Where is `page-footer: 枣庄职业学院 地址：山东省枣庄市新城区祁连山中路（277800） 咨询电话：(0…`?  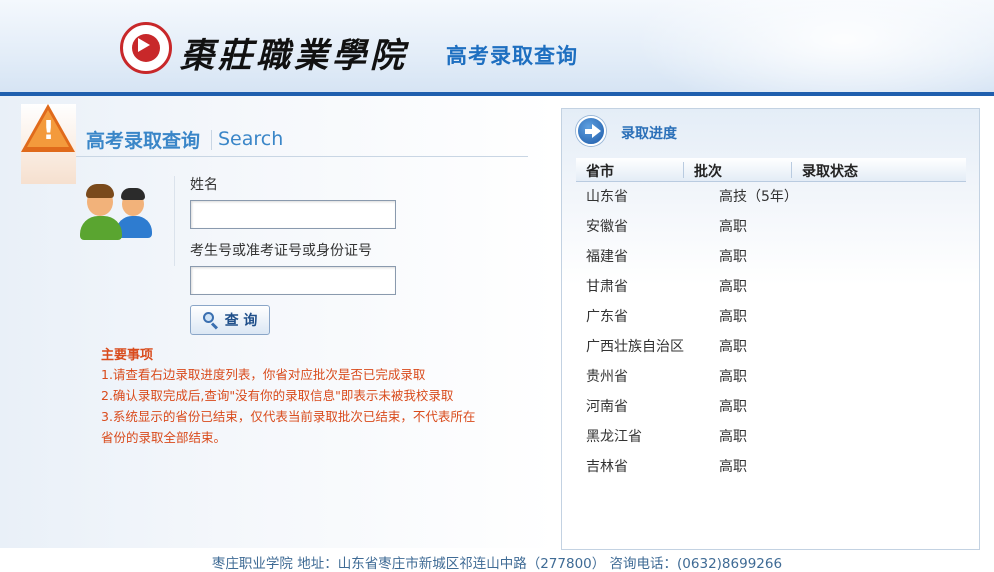
page-footer: 枣庄职业学院 地址：山东省枣庄市新城区祁连山中路（277800） 咨询电话：(0… is located at coordinates (497, 564).